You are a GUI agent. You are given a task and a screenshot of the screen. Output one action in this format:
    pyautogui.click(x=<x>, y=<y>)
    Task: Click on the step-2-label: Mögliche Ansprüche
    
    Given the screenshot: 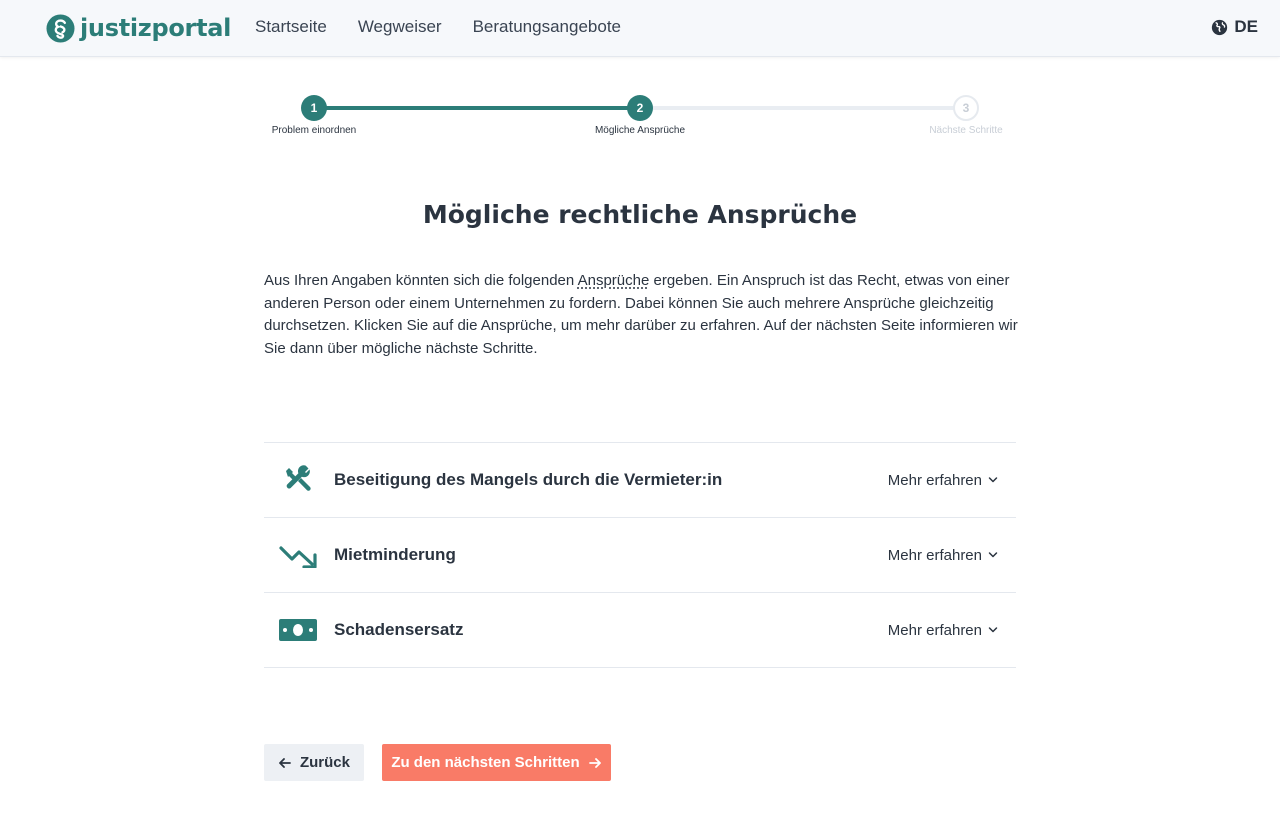 What is the action you would take?
    pyautogui.click(x=640, y=130)
    